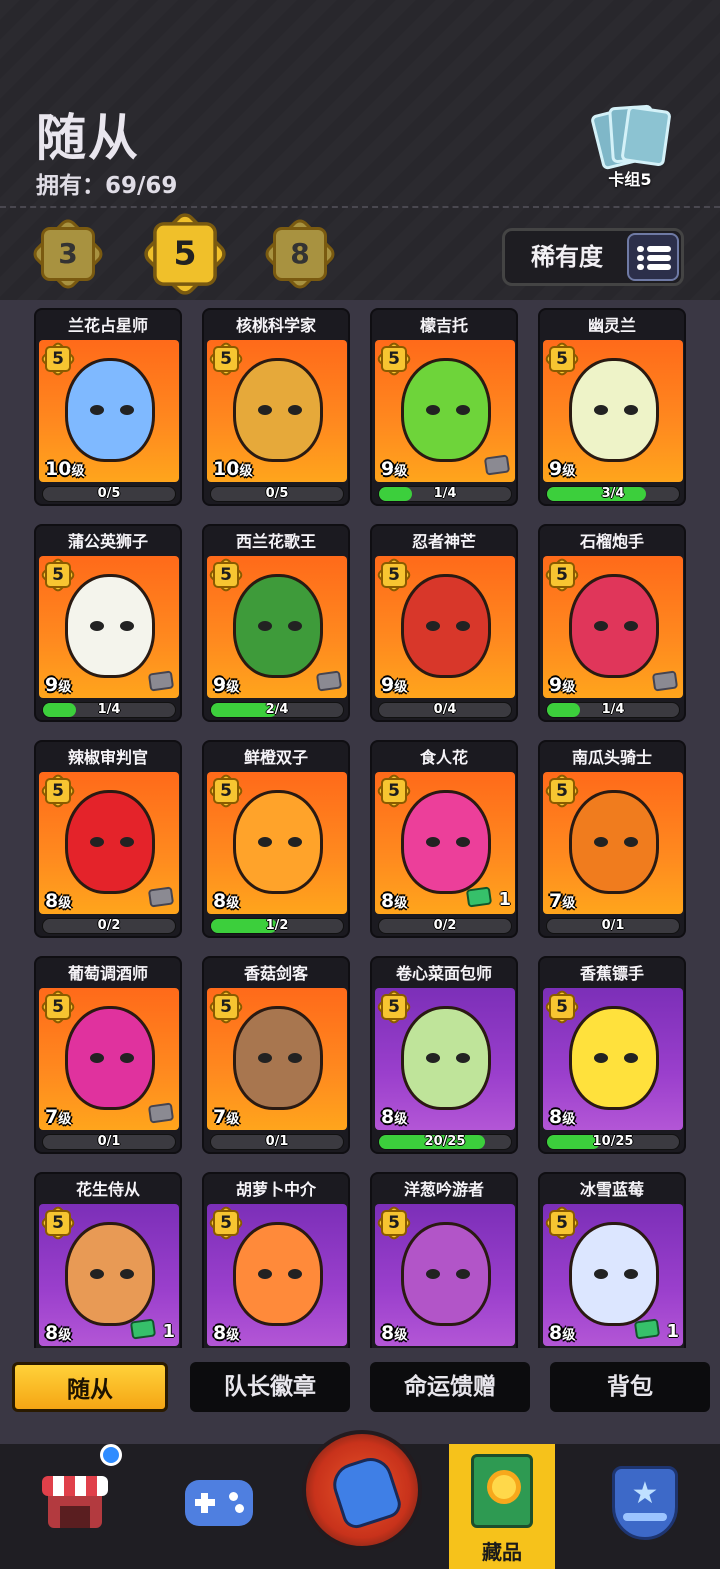  Describe the element at coordinates (444, 839) in the screenshot. I see `minion-card: 食人花 5 8级 1 0/2` at that location.